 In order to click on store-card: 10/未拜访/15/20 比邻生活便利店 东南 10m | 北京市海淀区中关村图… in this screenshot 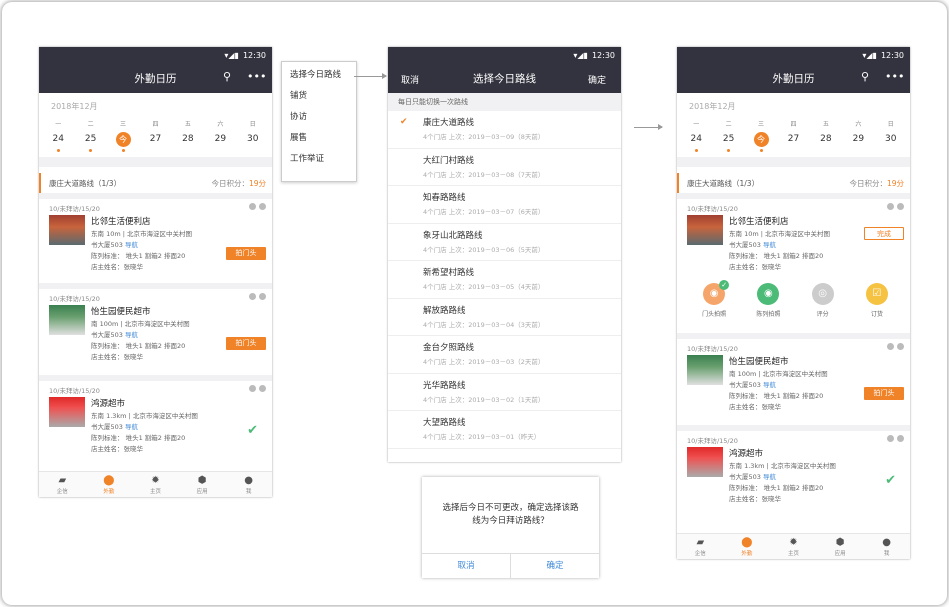, I will do `click(155, 238)`.